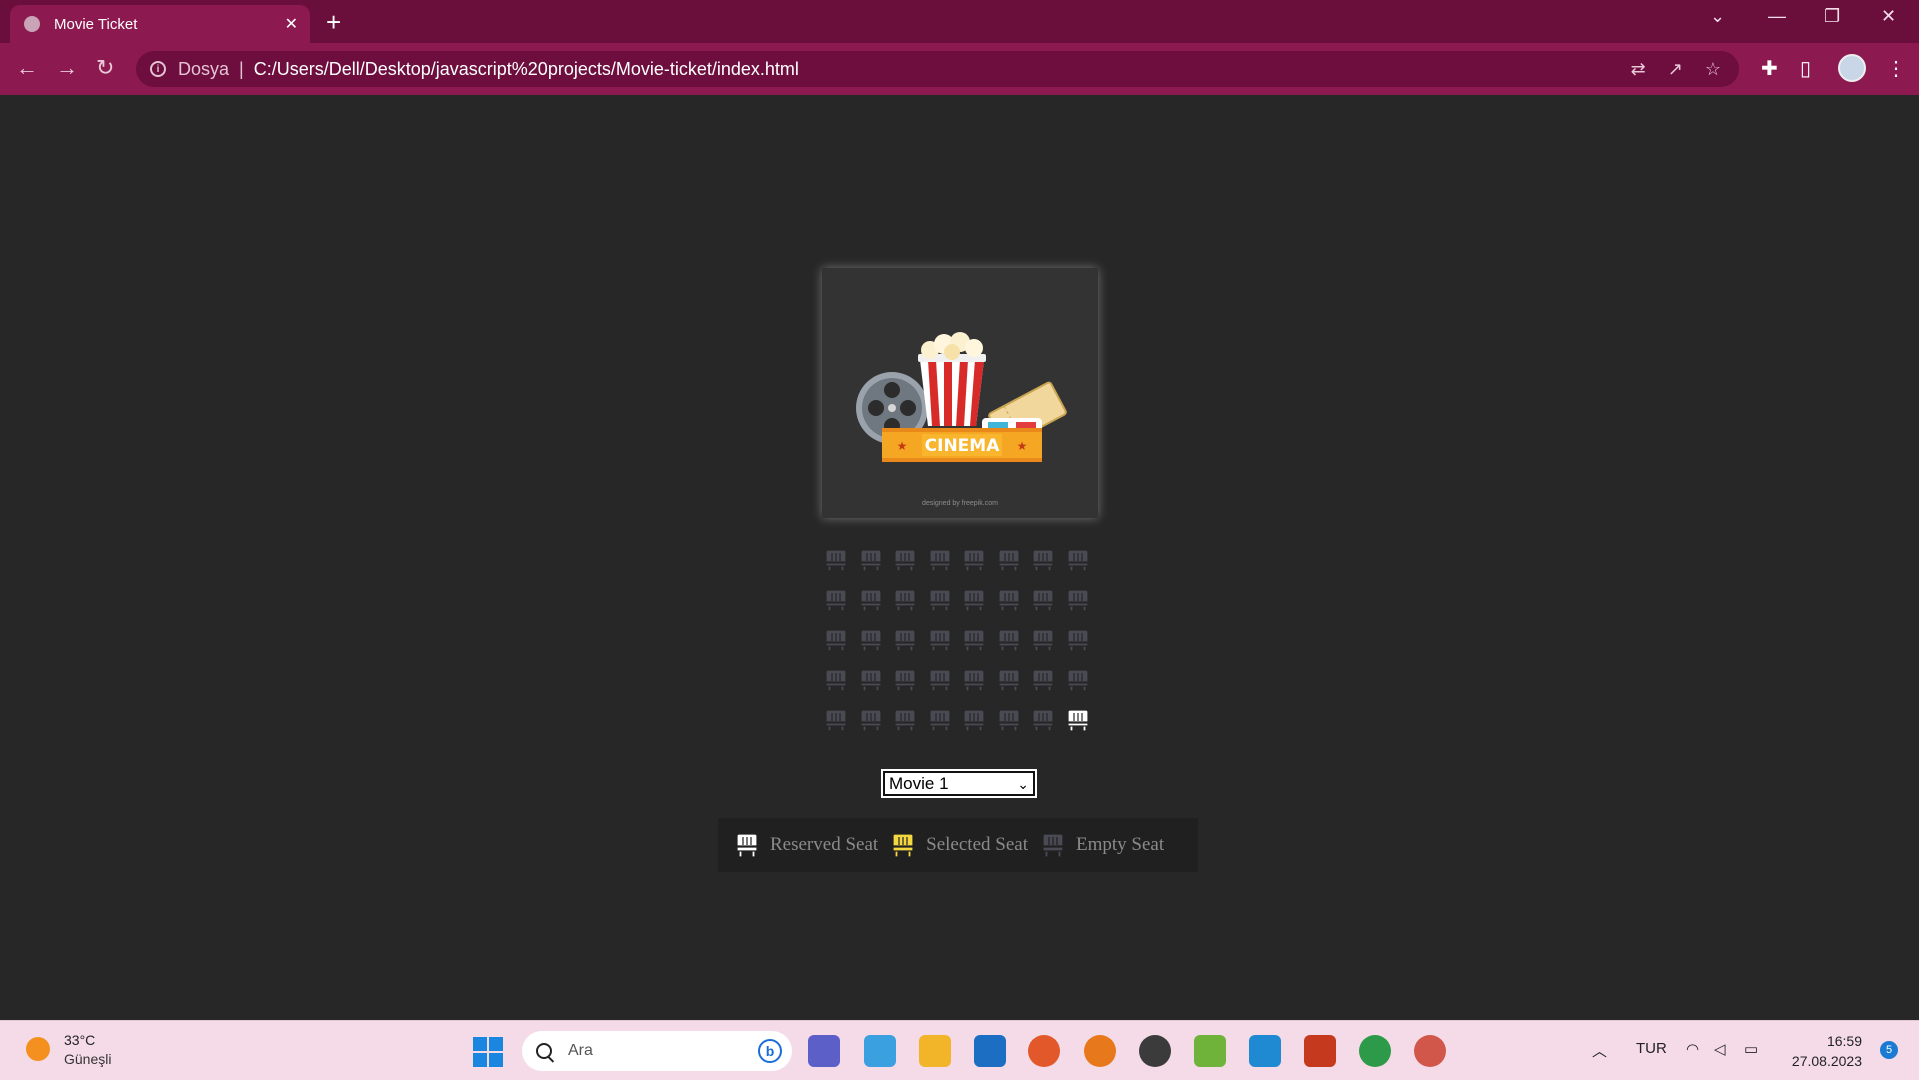  What do you see at coordinates (1720, 1049) in the screenshot?
I see `volume-icon: ◁` at bounding box center [1720, 1049].